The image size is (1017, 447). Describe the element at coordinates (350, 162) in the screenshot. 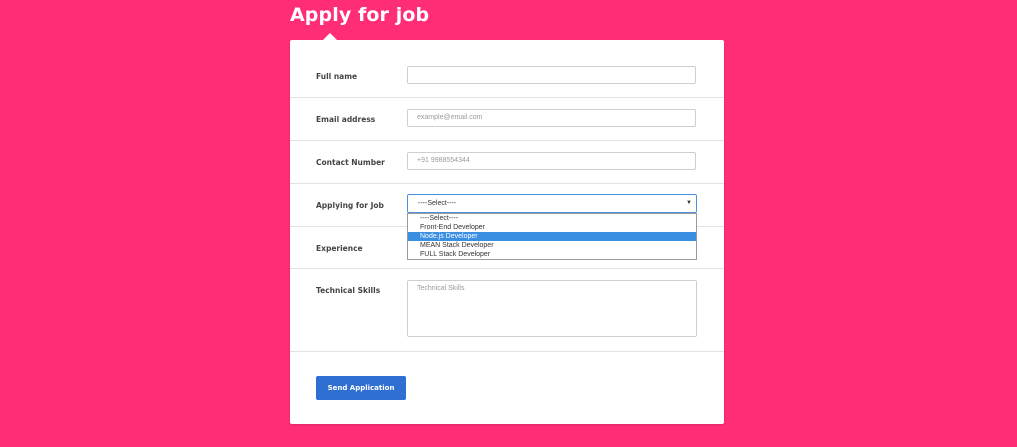

I see `contact-label: Contact Number` at that location.